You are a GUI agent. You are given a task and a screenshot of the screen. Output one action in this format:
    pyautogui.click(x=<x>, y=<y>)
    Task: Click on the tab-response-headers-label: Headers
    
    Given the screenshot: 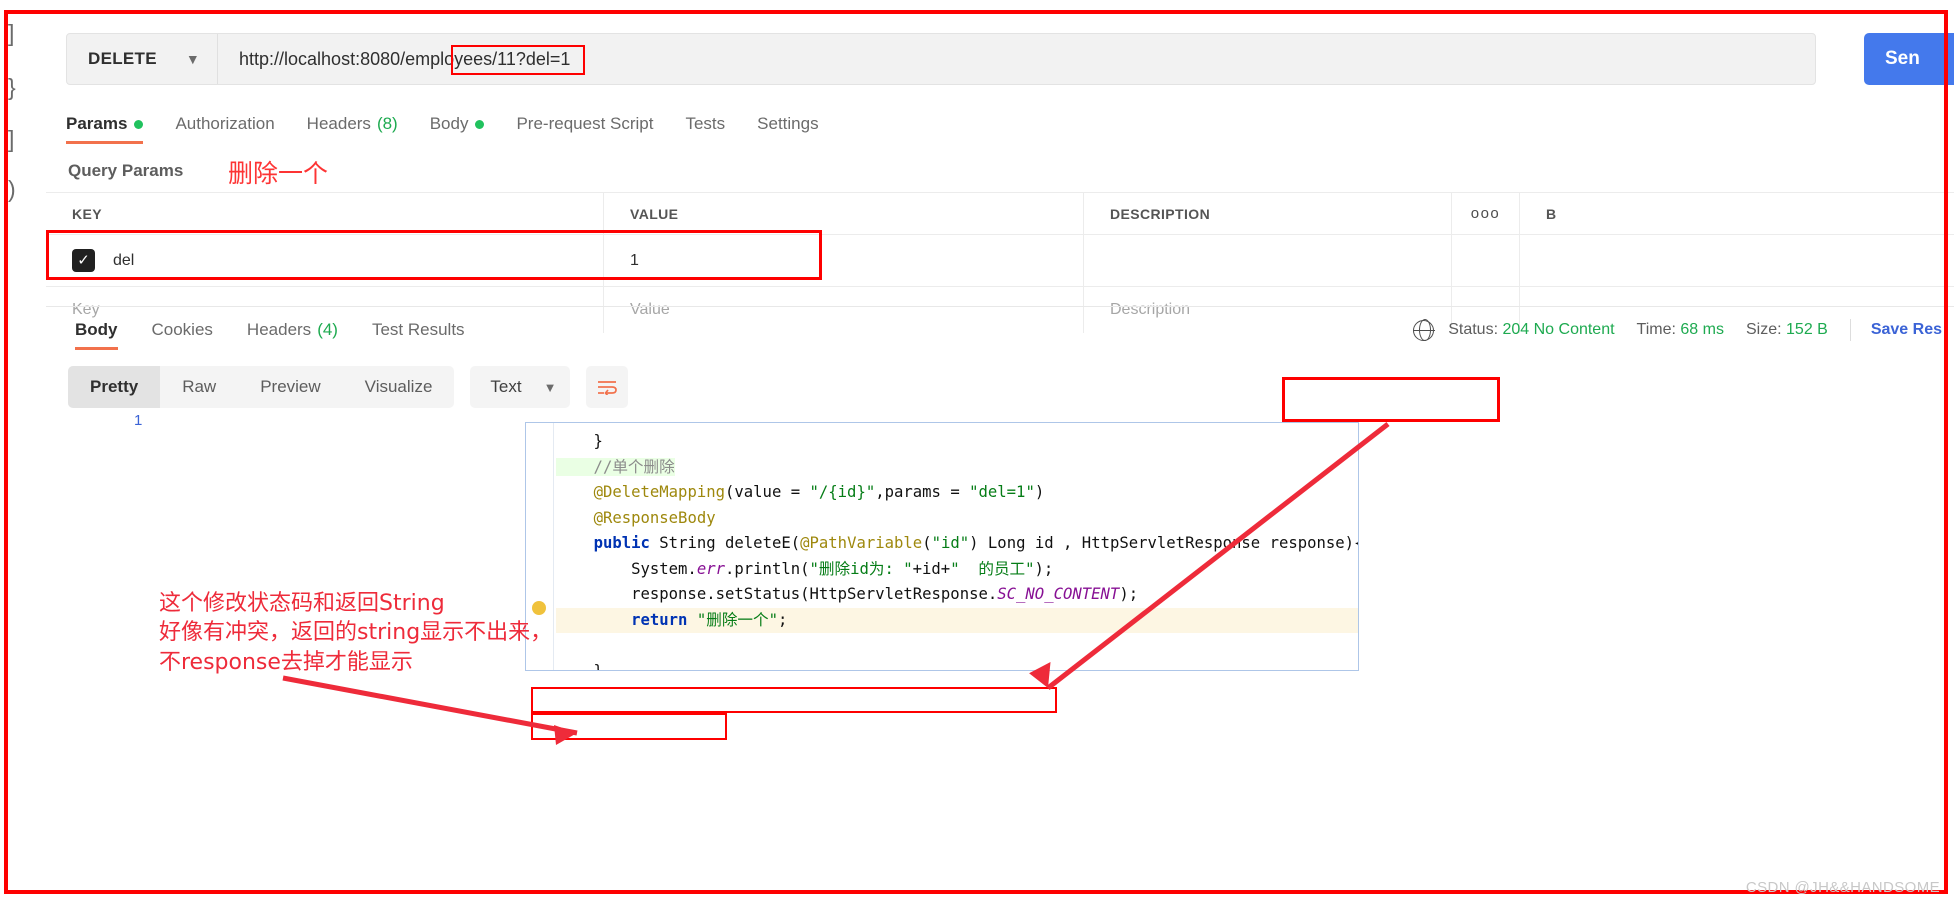 What is the action you would take?
    pyautogui.click(x=279, y=329)
    